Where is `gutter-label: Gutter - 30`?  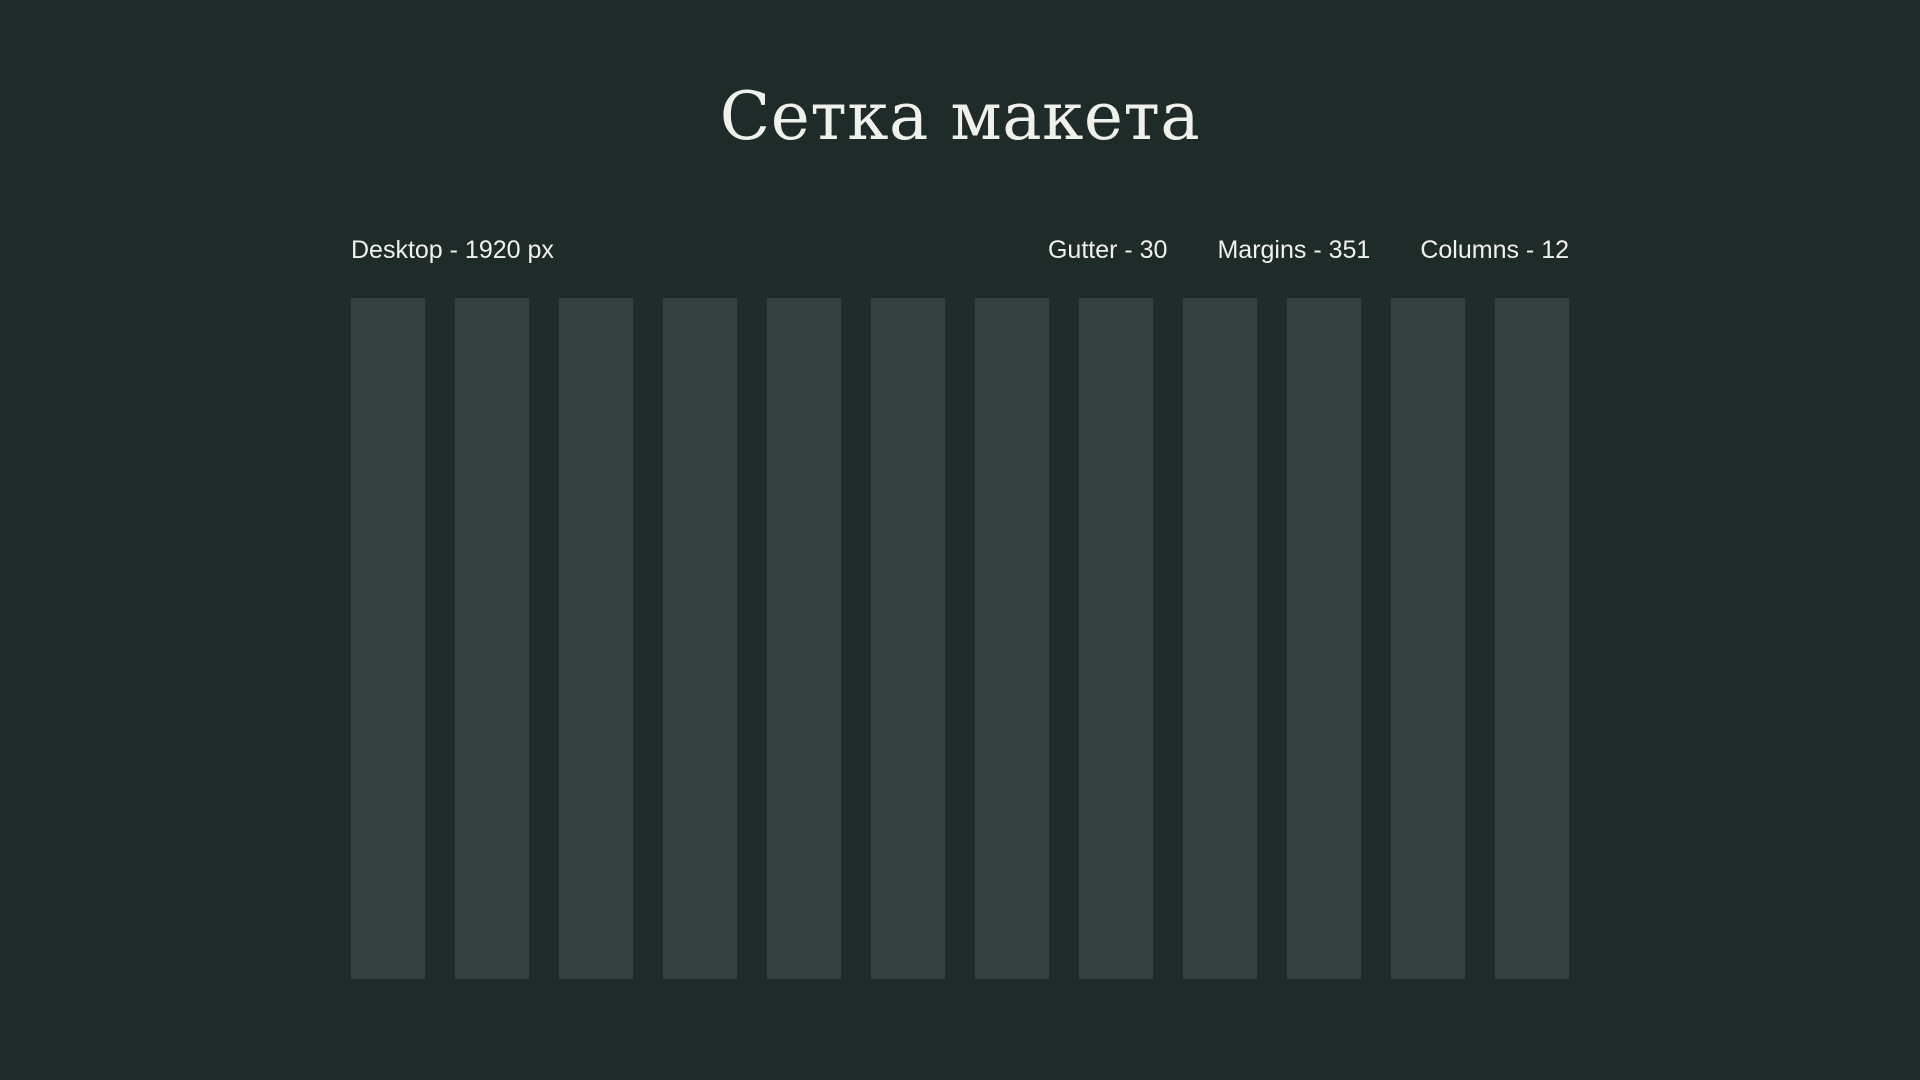
gutter-label: Gutter - 30 is located at coordinates (1107, 250).